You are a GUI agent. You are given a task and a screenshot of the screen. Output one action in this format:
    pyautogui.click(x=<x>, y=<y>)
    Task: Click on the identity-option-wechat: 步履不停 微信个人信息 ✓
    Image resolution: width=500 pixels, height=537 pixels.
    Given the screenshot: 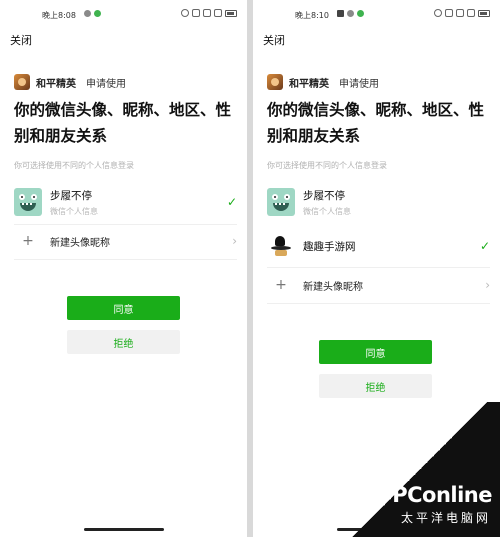 What is the action you would take?
    pyautogui.click(x=125, y=202)
    